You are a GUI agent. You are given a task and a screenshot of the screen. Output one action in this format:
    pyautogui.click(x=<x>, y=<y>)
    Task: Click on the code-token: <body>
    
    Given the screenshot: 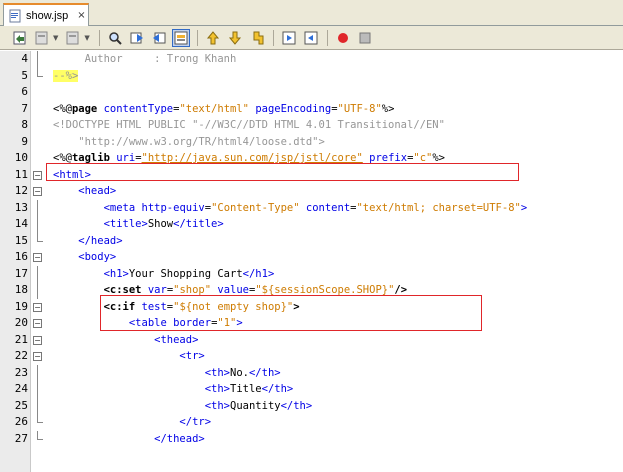 What is the action you would take?
    pyautogui.click(x=85, y=257)
    